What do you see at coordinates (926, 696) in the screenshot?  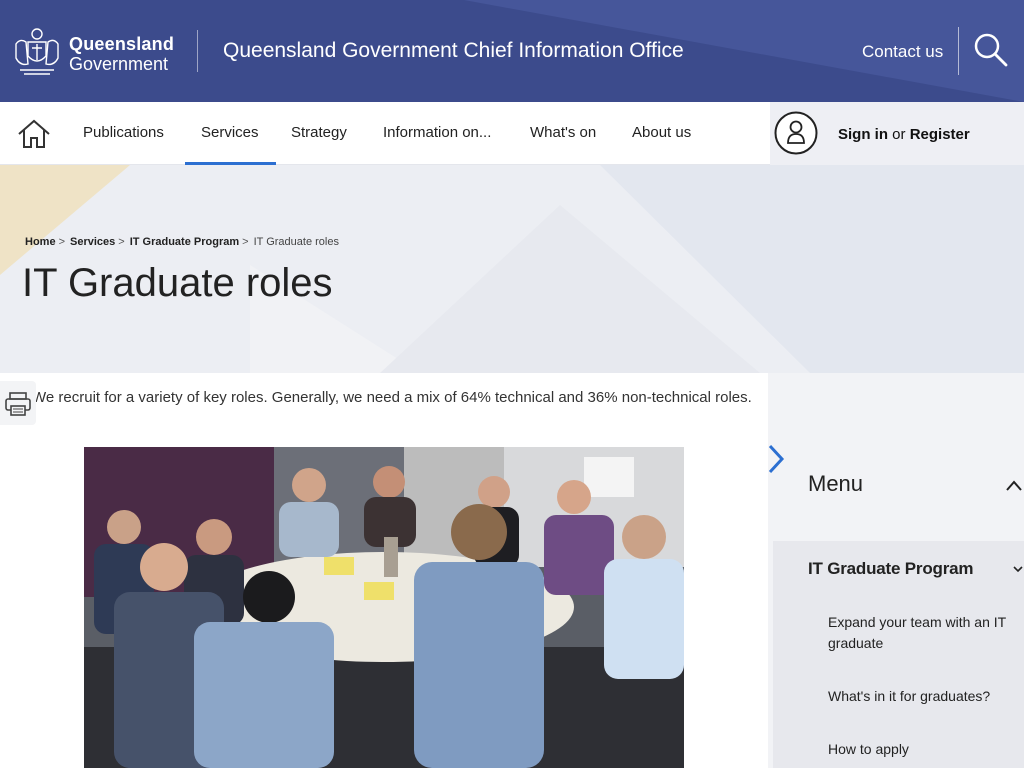 I see `menu-link-whats-in-it: What's in it for graduates?` at bounding box center [926, 696].